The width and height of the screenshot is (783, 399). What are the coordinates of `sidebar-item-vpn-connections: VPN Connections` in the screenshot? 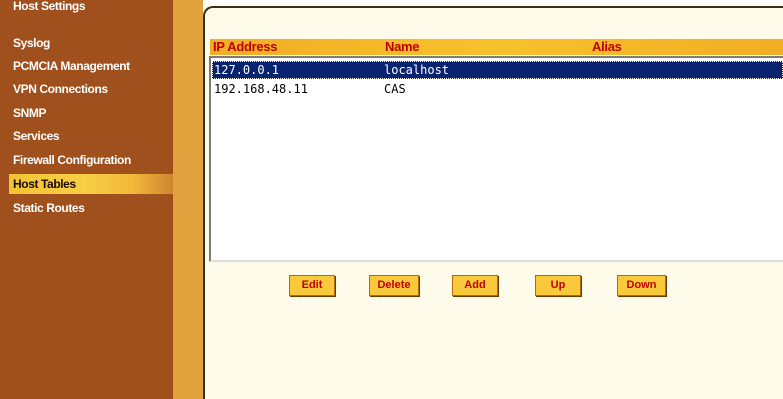 It's located at (91, 89).